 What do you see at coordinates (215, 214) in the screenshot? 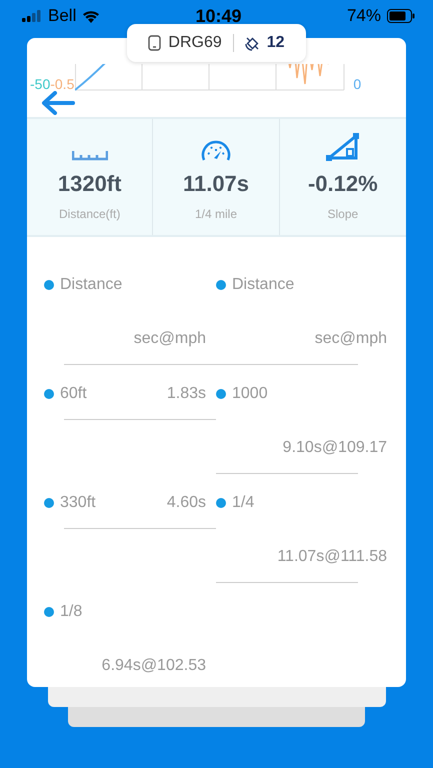
I see `stat-label: 1/4 mile` at bounding box center [215, 214].